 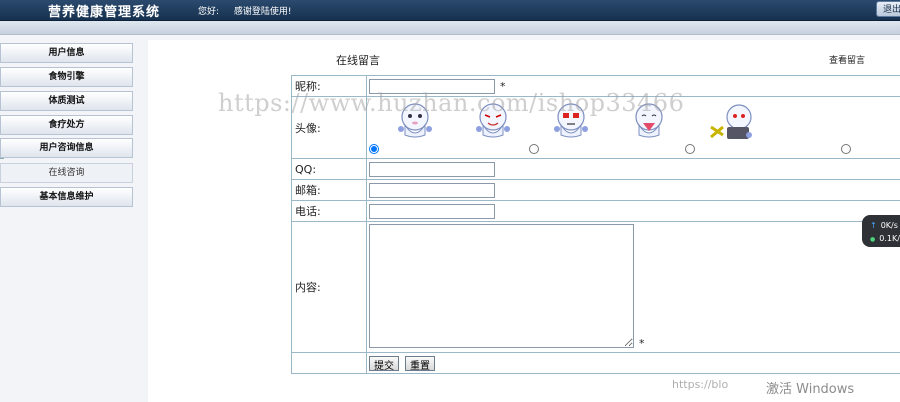 What do you see at coordinates (67, 221) in the screenshot?
I see `sidebar: 用户信息 食物引擎 体质测试 食疗处方 用户咨询信息 在线咨询 基本信息维护` at bounding box center [67, 221].